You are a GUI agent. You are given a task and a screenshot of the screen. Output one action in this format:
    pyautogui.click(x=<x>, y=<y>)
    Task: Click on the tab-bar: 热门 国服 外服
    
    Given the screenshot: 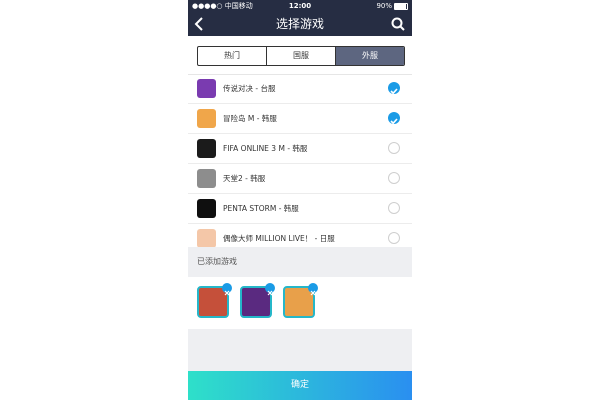 What is the action you would take?
    pyautogui.click(x=300, y=55)
    